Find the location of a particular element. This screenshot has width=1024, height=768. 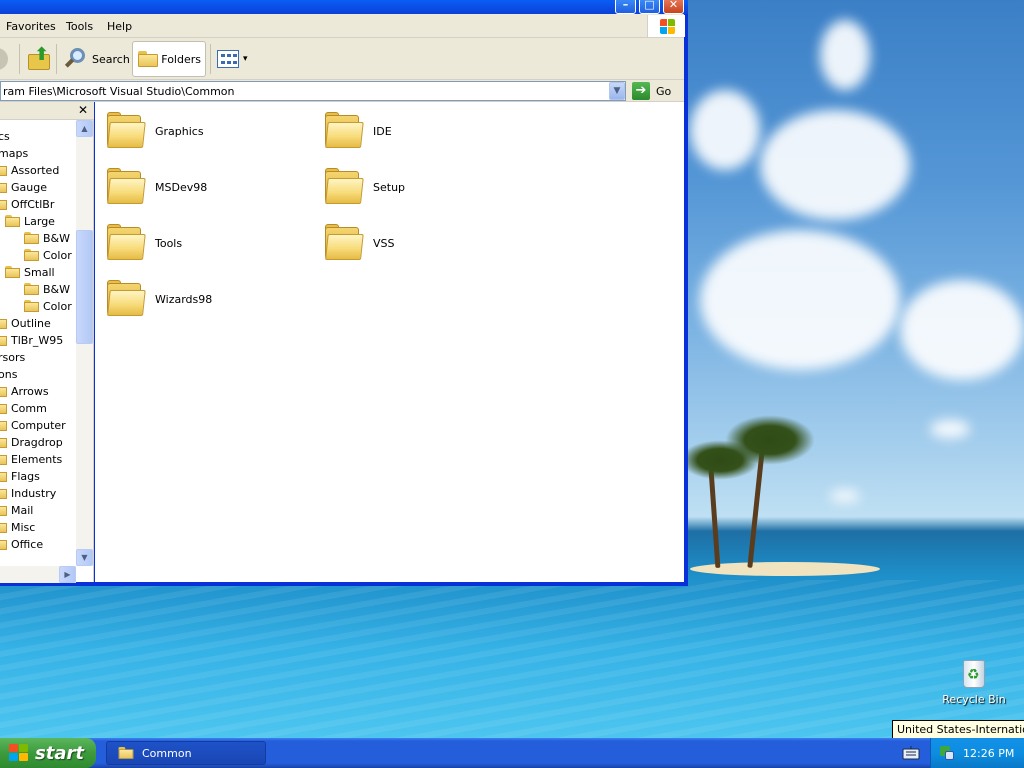

start-label: start is located at coordinates (59, 753).